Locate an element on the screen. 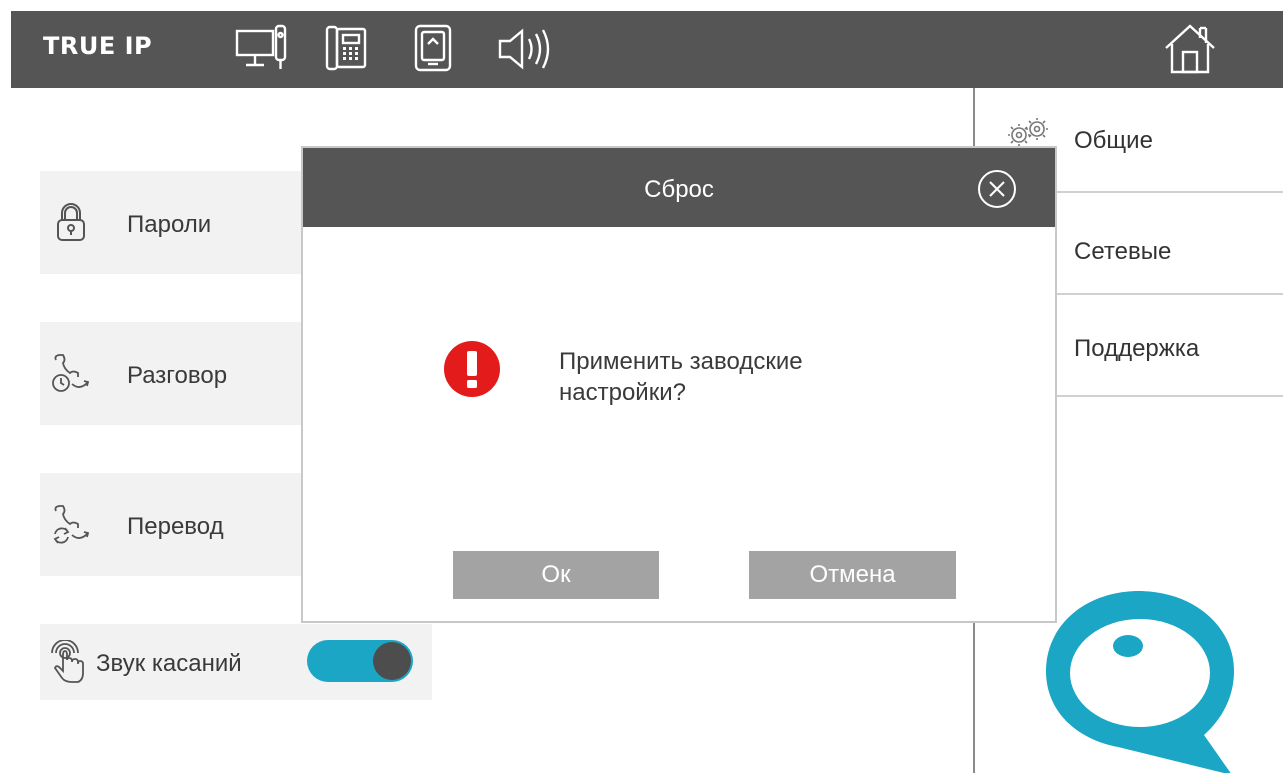 The height and width of the screenshot is (773, 1283). brand-logo is located at coordinates (1139, 680).